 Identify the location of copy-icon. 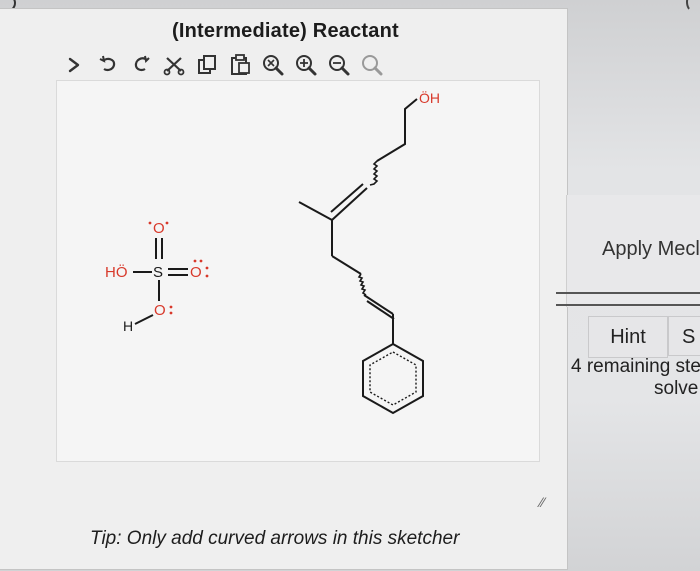
(206, 65).